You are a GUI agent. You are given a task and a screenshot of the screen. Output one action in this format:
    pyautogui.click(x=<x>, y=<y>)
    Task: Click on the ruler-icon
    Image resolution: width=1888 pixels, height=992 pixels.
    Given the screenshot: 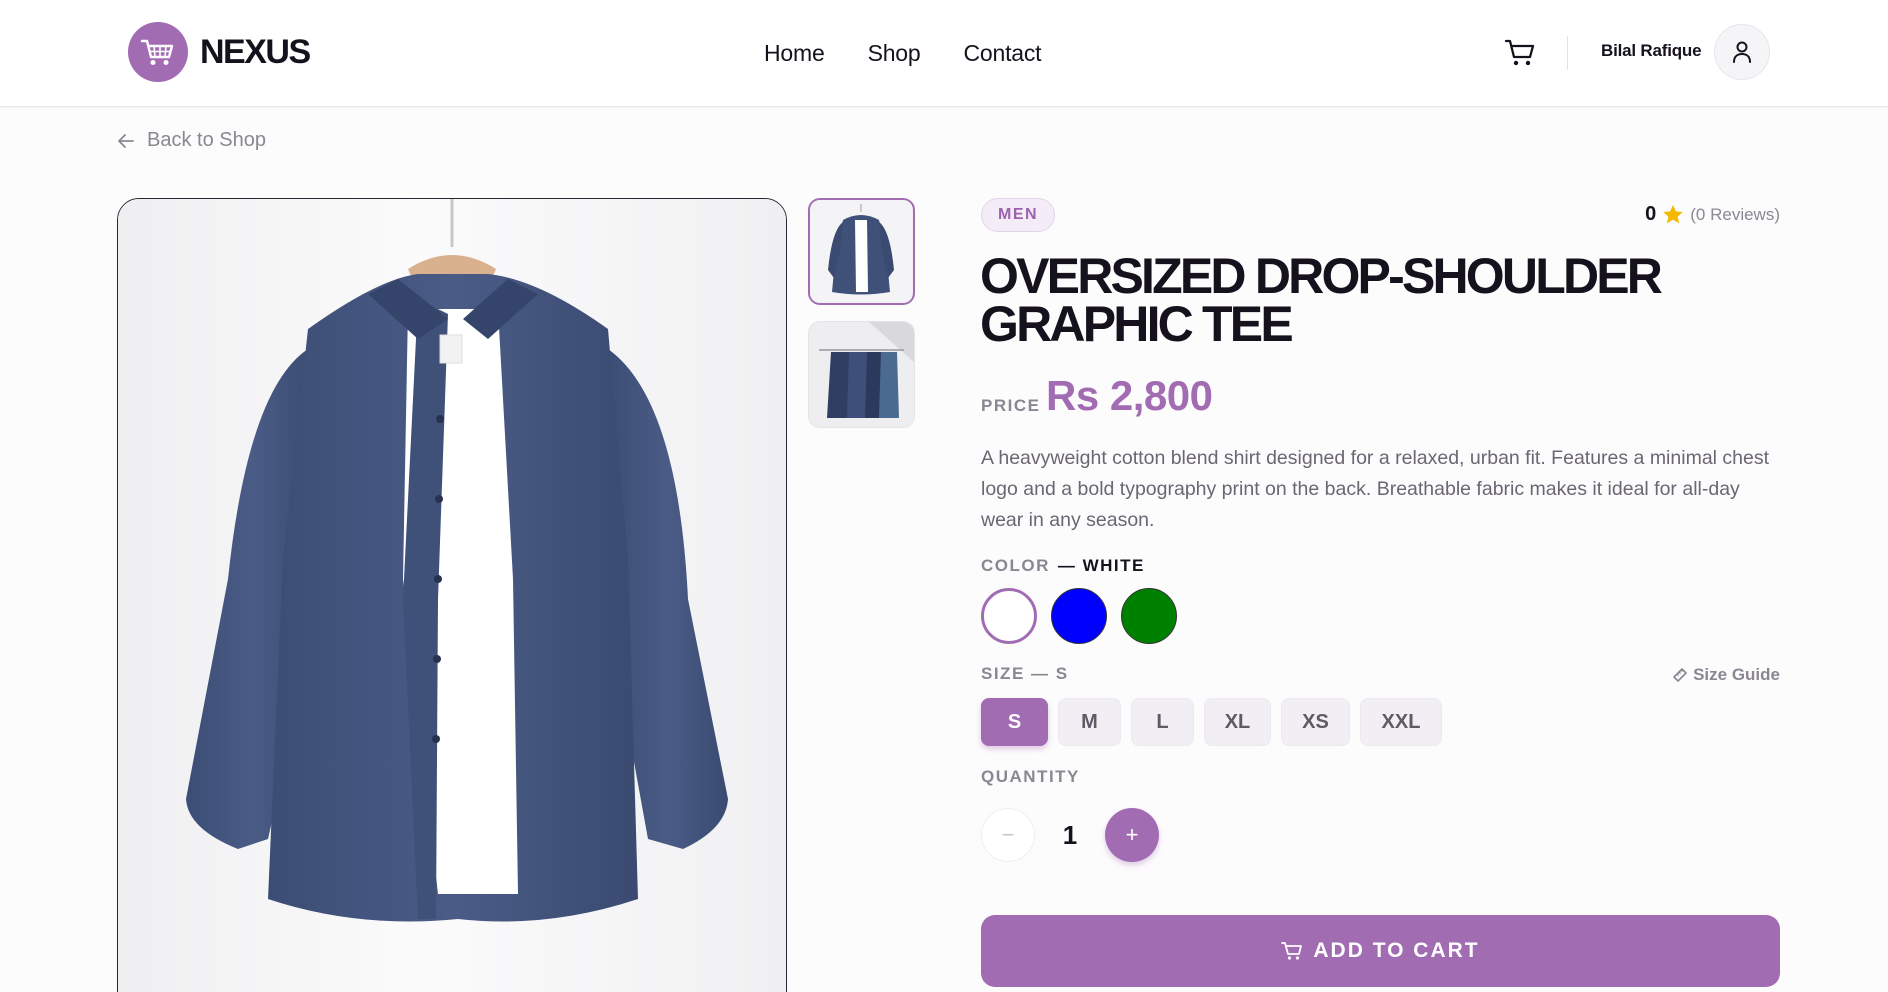 What is the action you would take?
    pyautogui.click(x=1680, y=675)
    